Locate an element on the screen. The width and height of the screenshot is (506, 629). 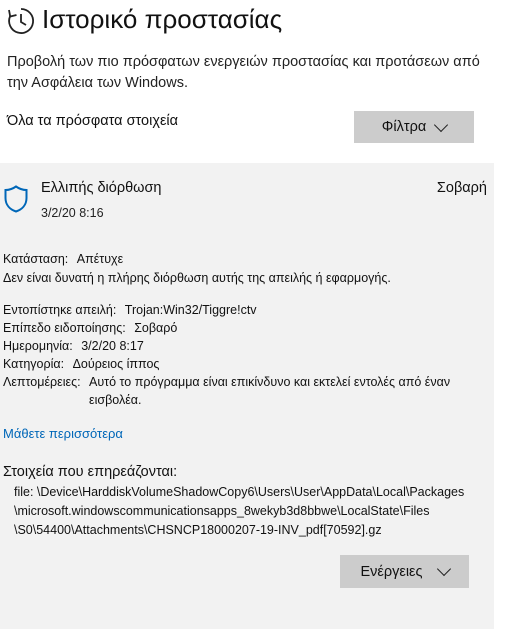
date-row: Ημερομηνία: 3/2/20 8:17 is located at coordinates (73, 346).